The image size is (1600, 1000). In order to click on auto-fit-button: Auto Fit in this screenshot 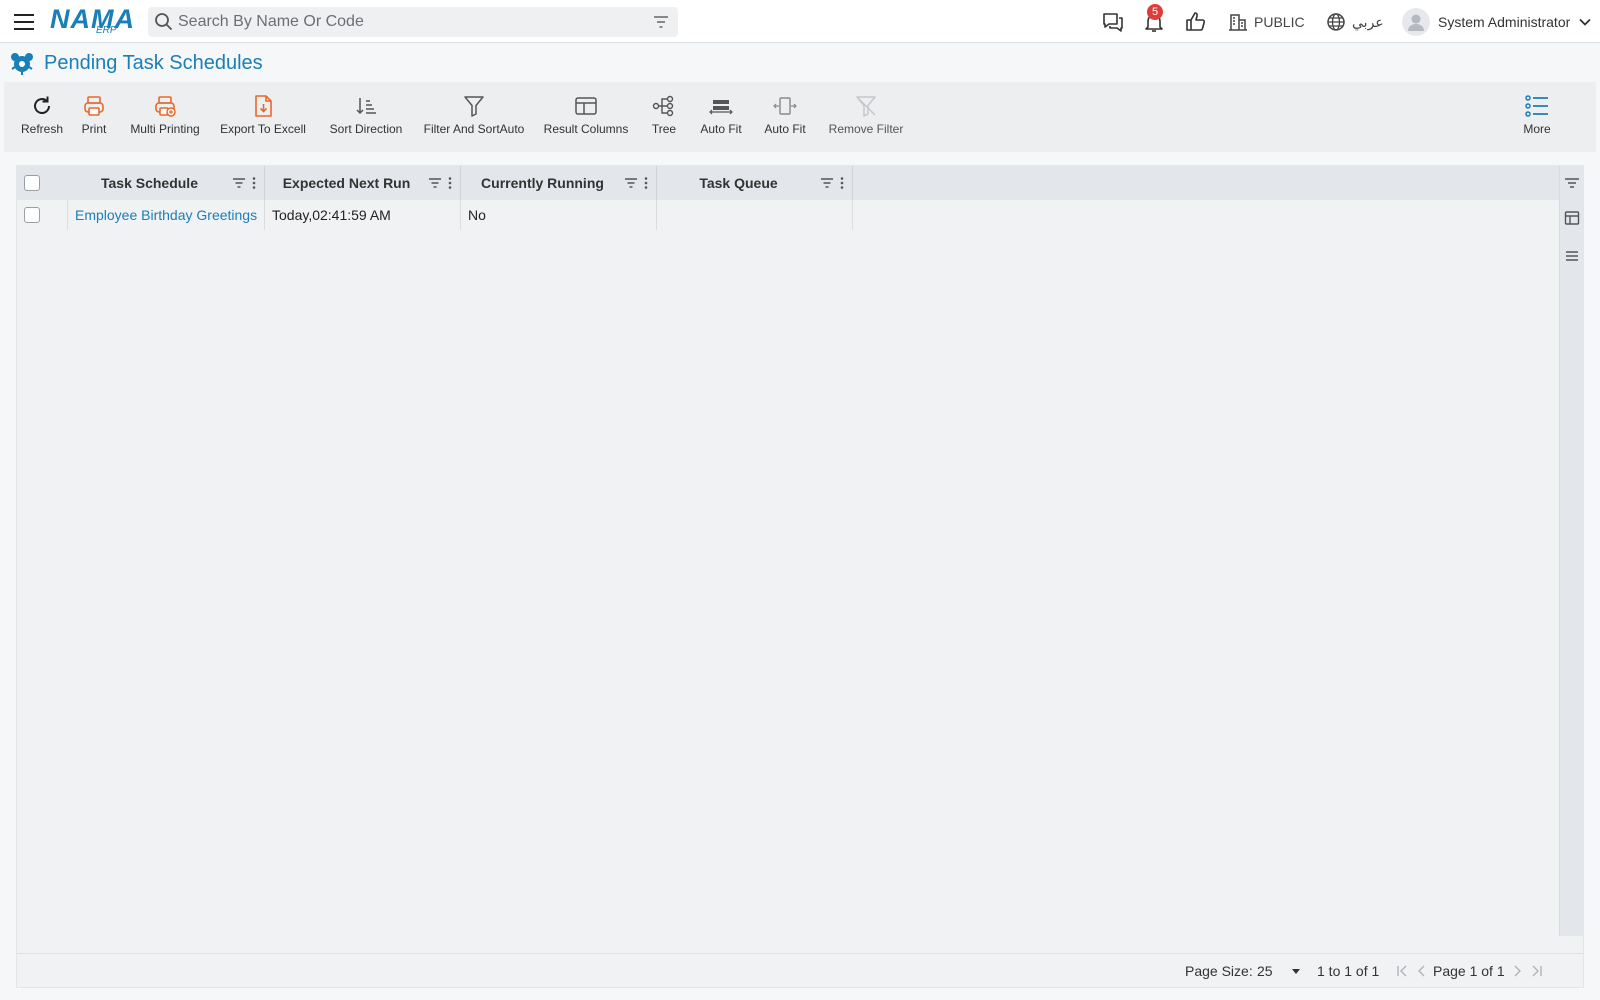, I will do `click(721, 117)`.